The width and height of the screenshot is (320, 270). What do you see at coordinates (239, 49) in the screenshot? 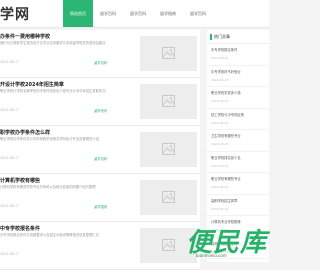
I see `sidebar-item-title: 中专学校报名条件` at bounding box center [239, 49].